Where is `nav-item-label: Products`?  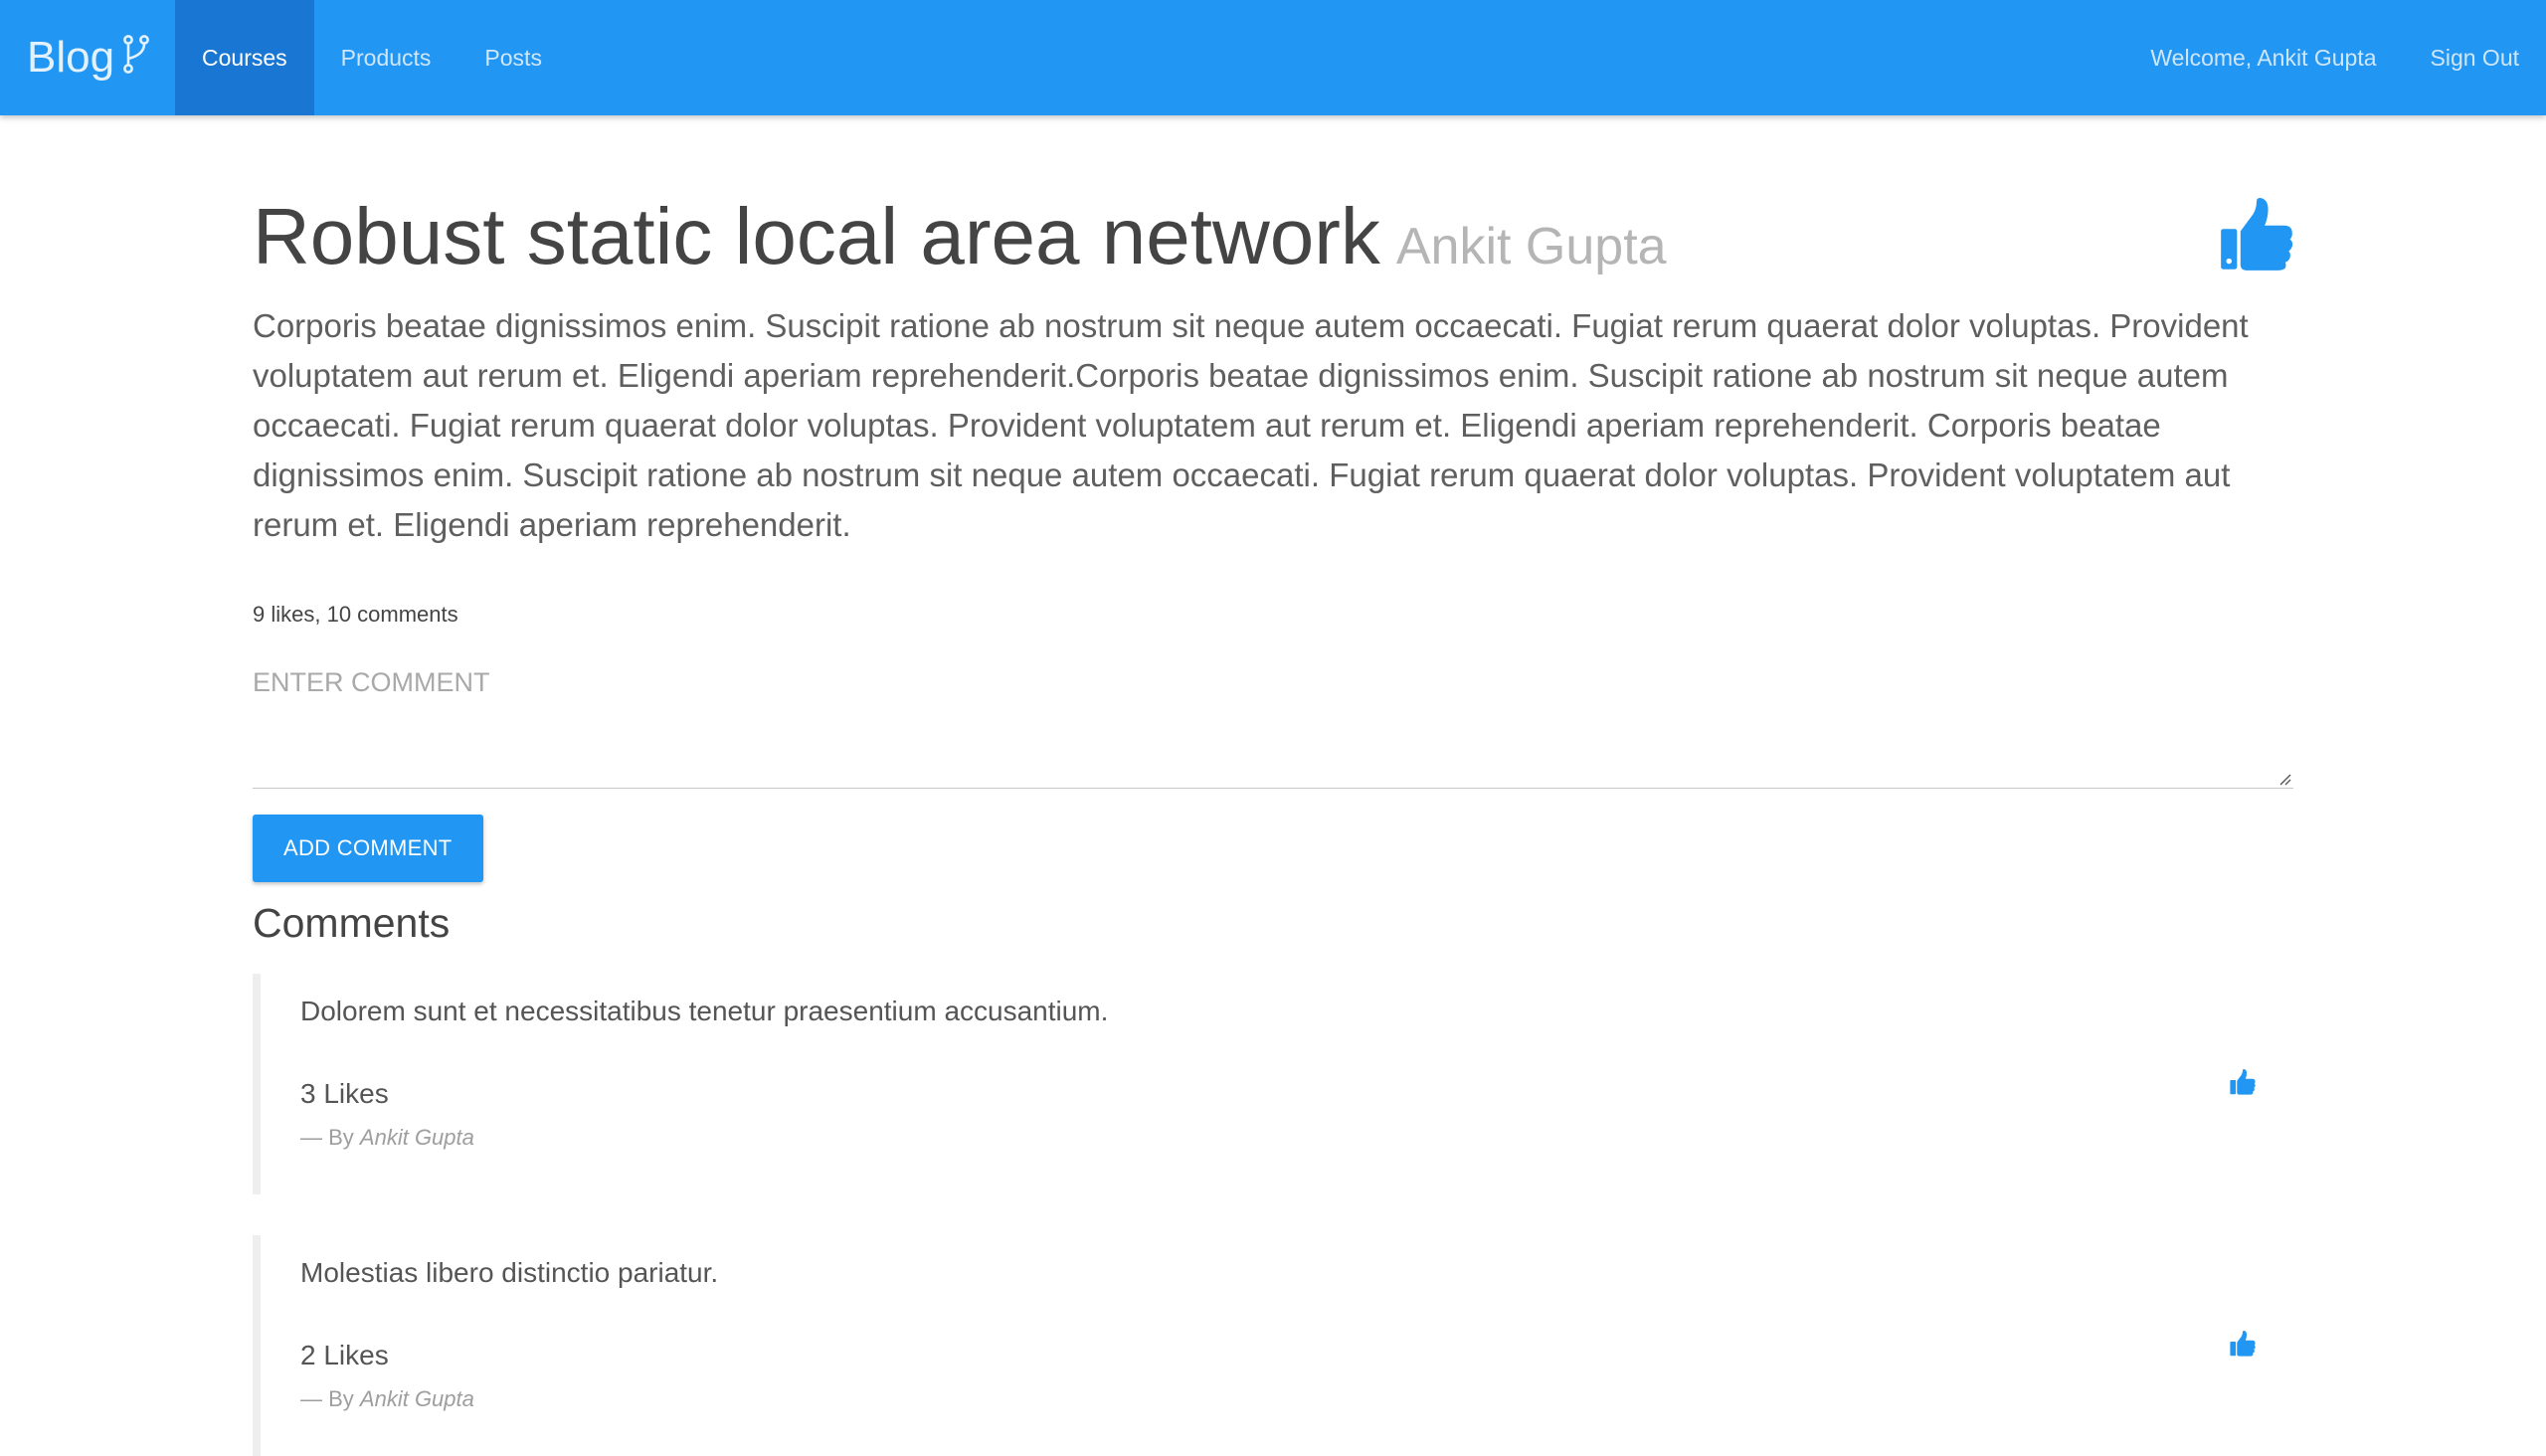
nav-item-label: Products is located at coordinates (386, 58).